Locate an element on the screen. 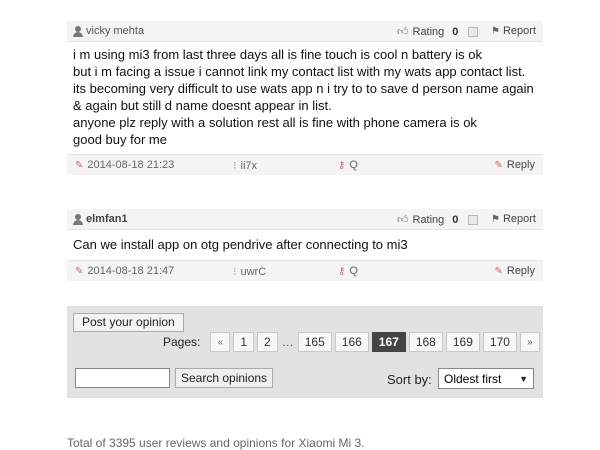 This screenshot has width=600, height=450. user-name: elmfan1 is located at coordinates (107, 219).